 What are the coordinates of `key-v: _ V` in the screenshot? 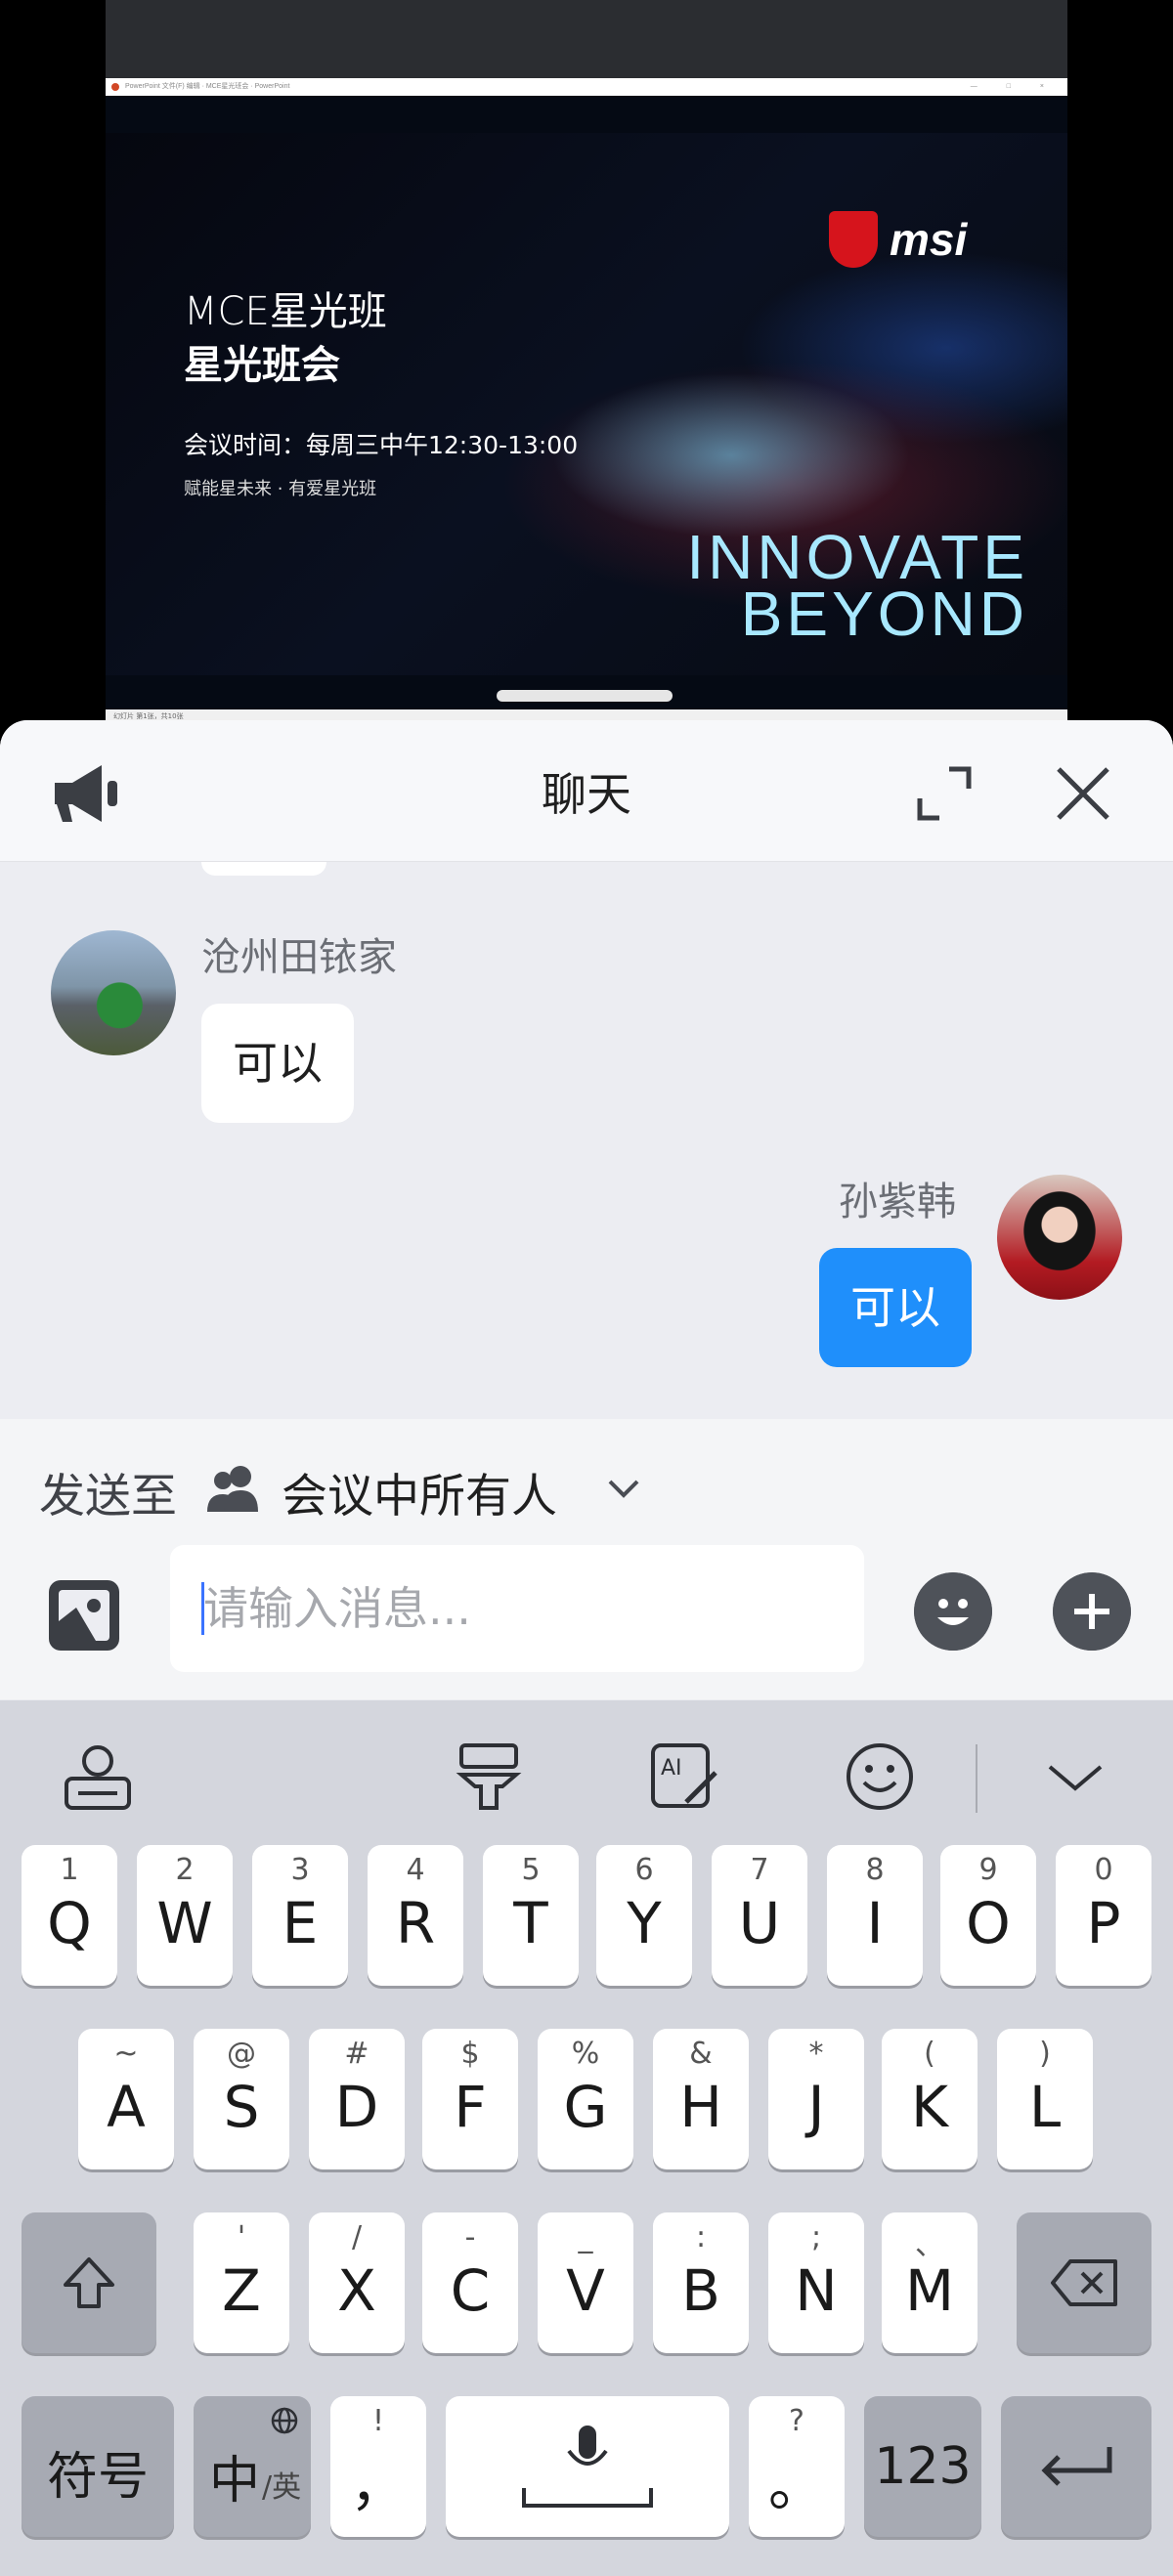 It's located at (585, 2282).